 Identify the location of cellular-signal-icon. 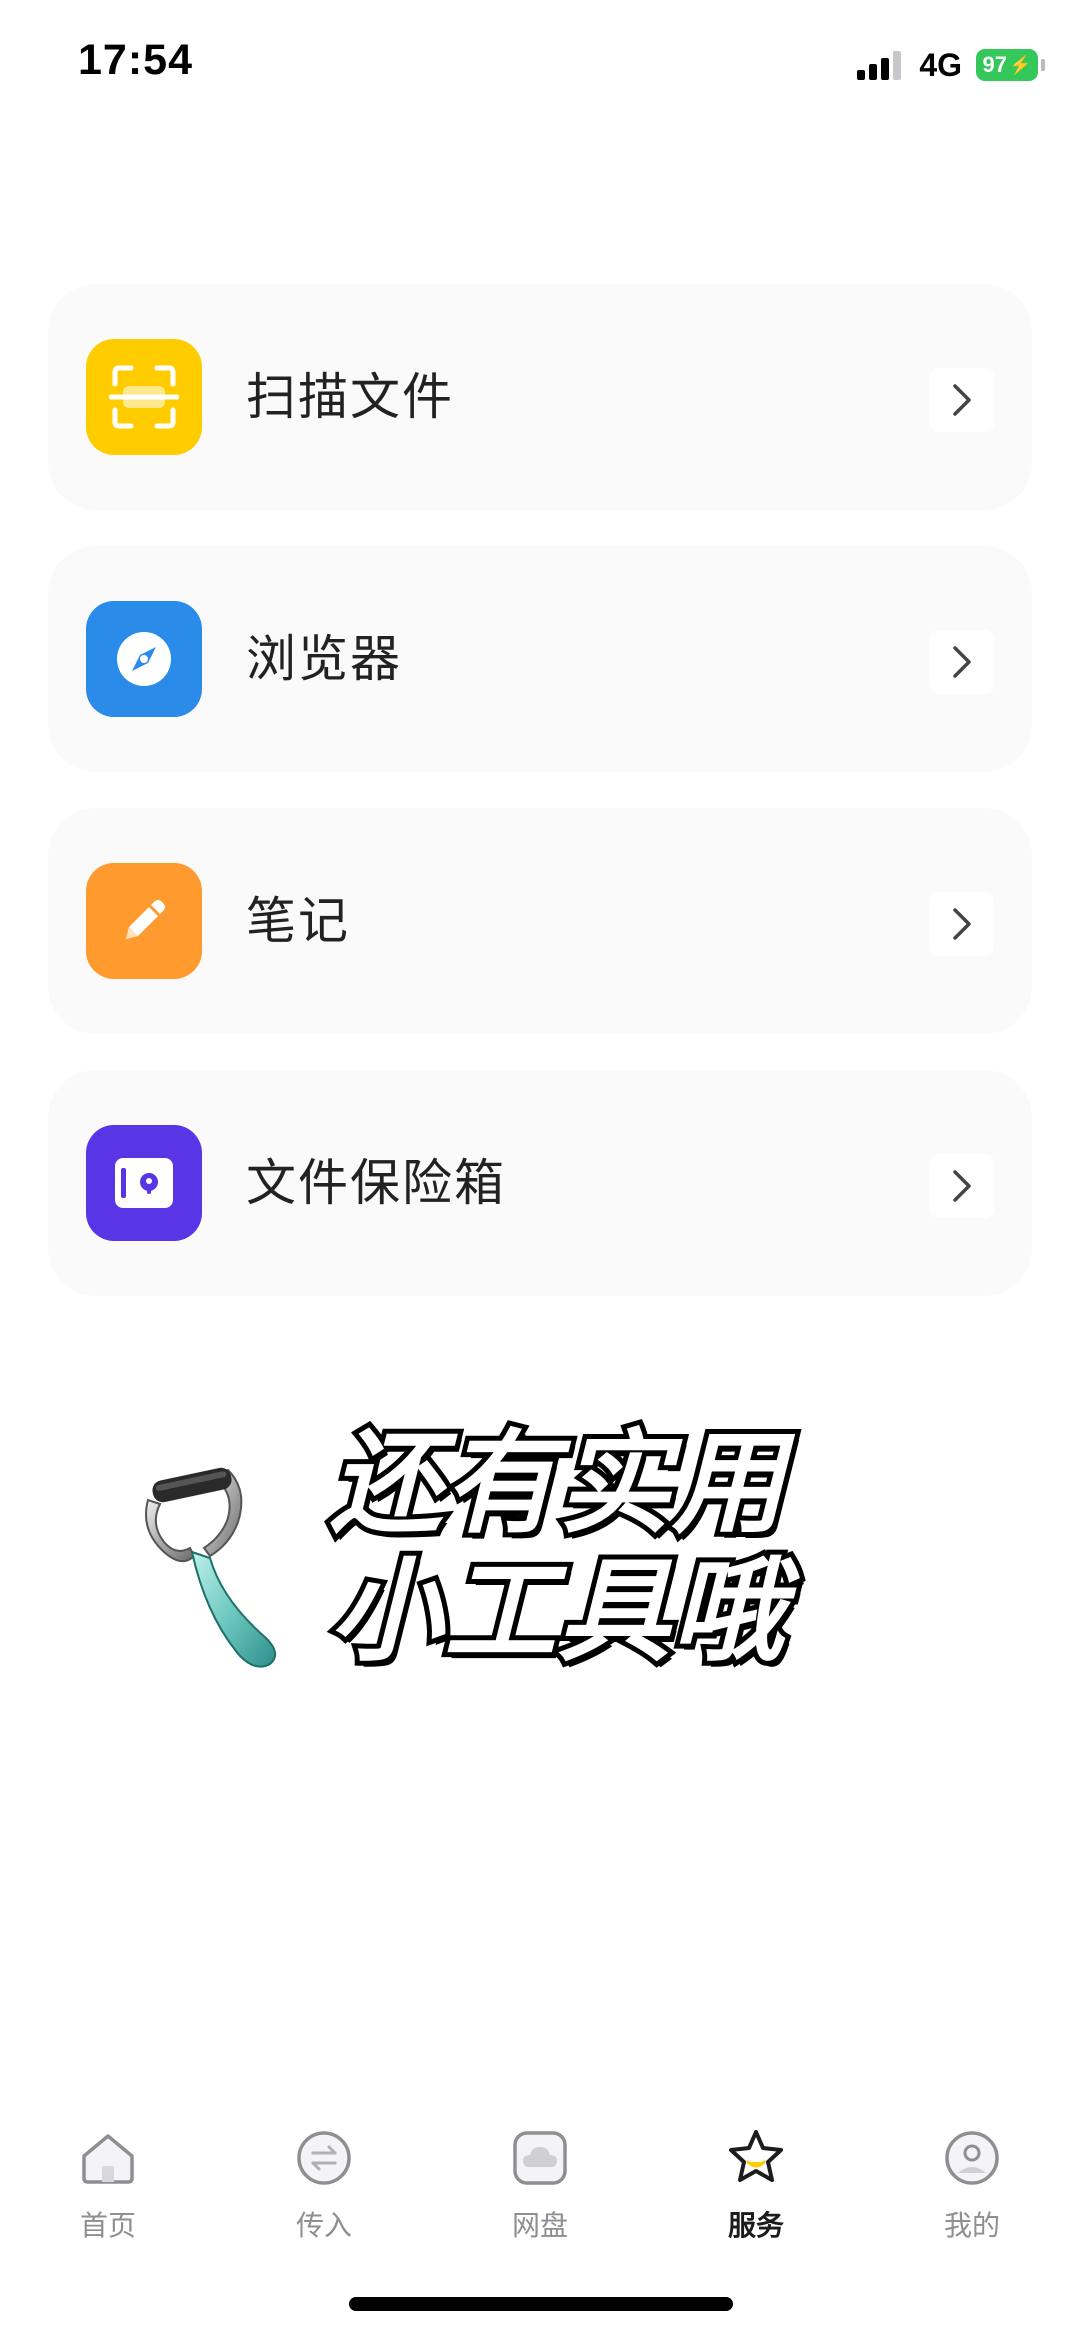
(881, 65).